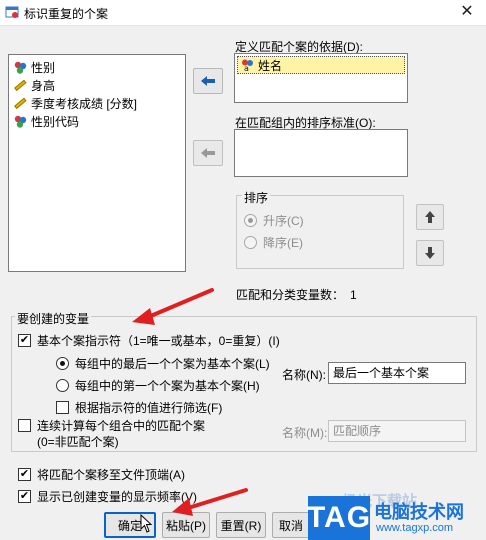 The height and width of the screenshot is (540, 486). I want to click on watermark-logo: TAG, so click(338, 518).